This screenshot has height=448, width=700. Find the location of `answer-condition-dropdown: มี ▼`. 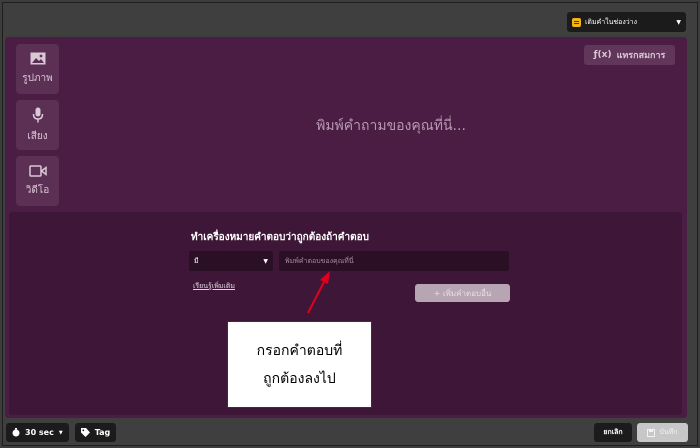

answer-condition-dropdown: มี ▼ is located at coordinates (231, 261).